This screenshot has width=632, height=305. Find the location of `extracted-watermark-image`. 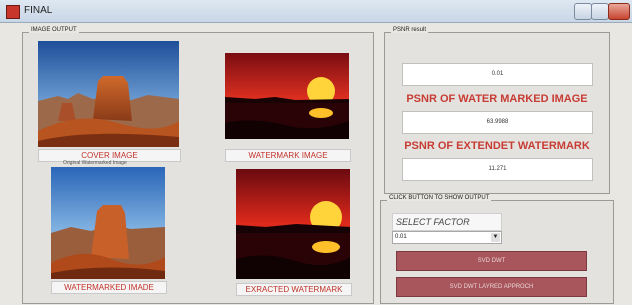

extracted-watermark-image is located at coordinates (293, 224).